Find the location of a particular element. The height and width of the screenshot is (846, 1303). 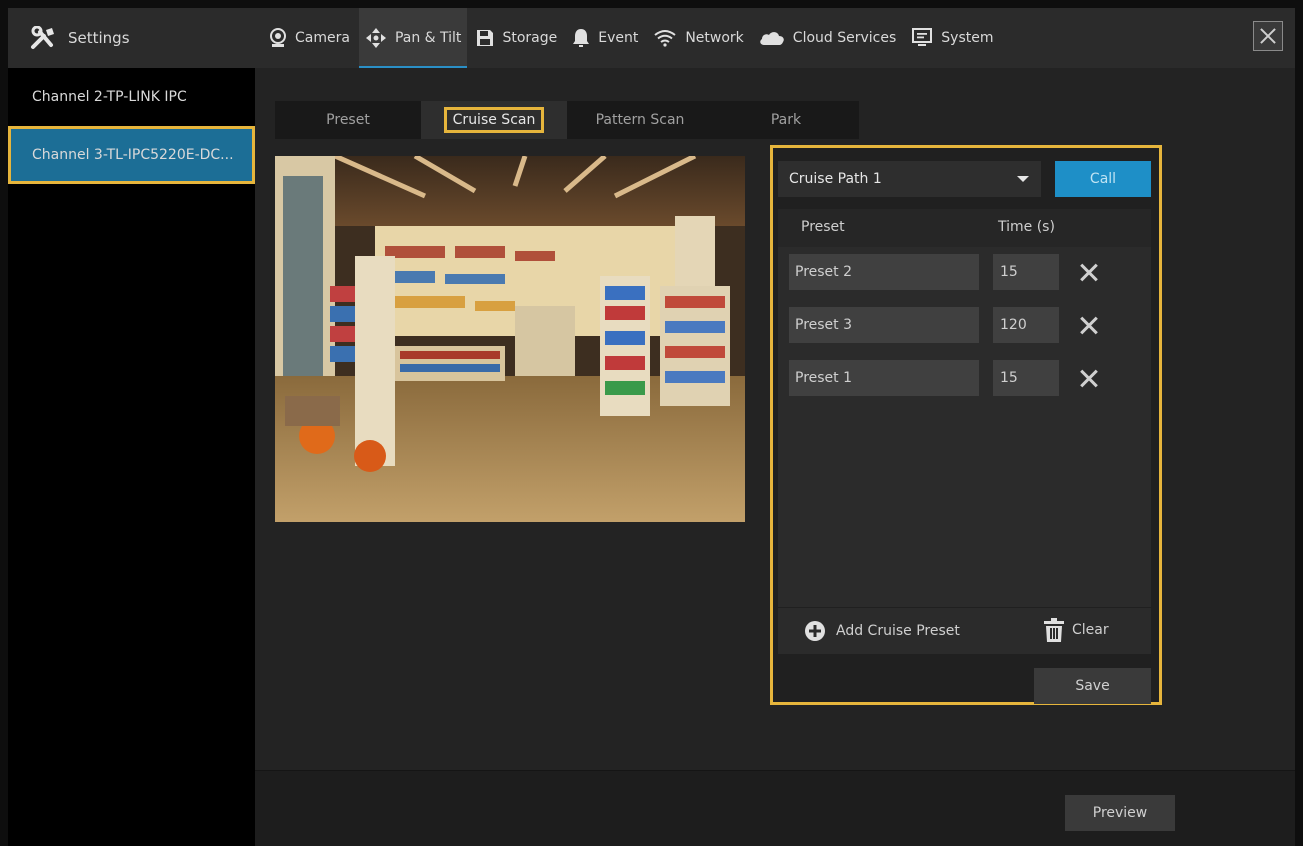

preset-field: Preset 2 is located at coordinates (884, 272).